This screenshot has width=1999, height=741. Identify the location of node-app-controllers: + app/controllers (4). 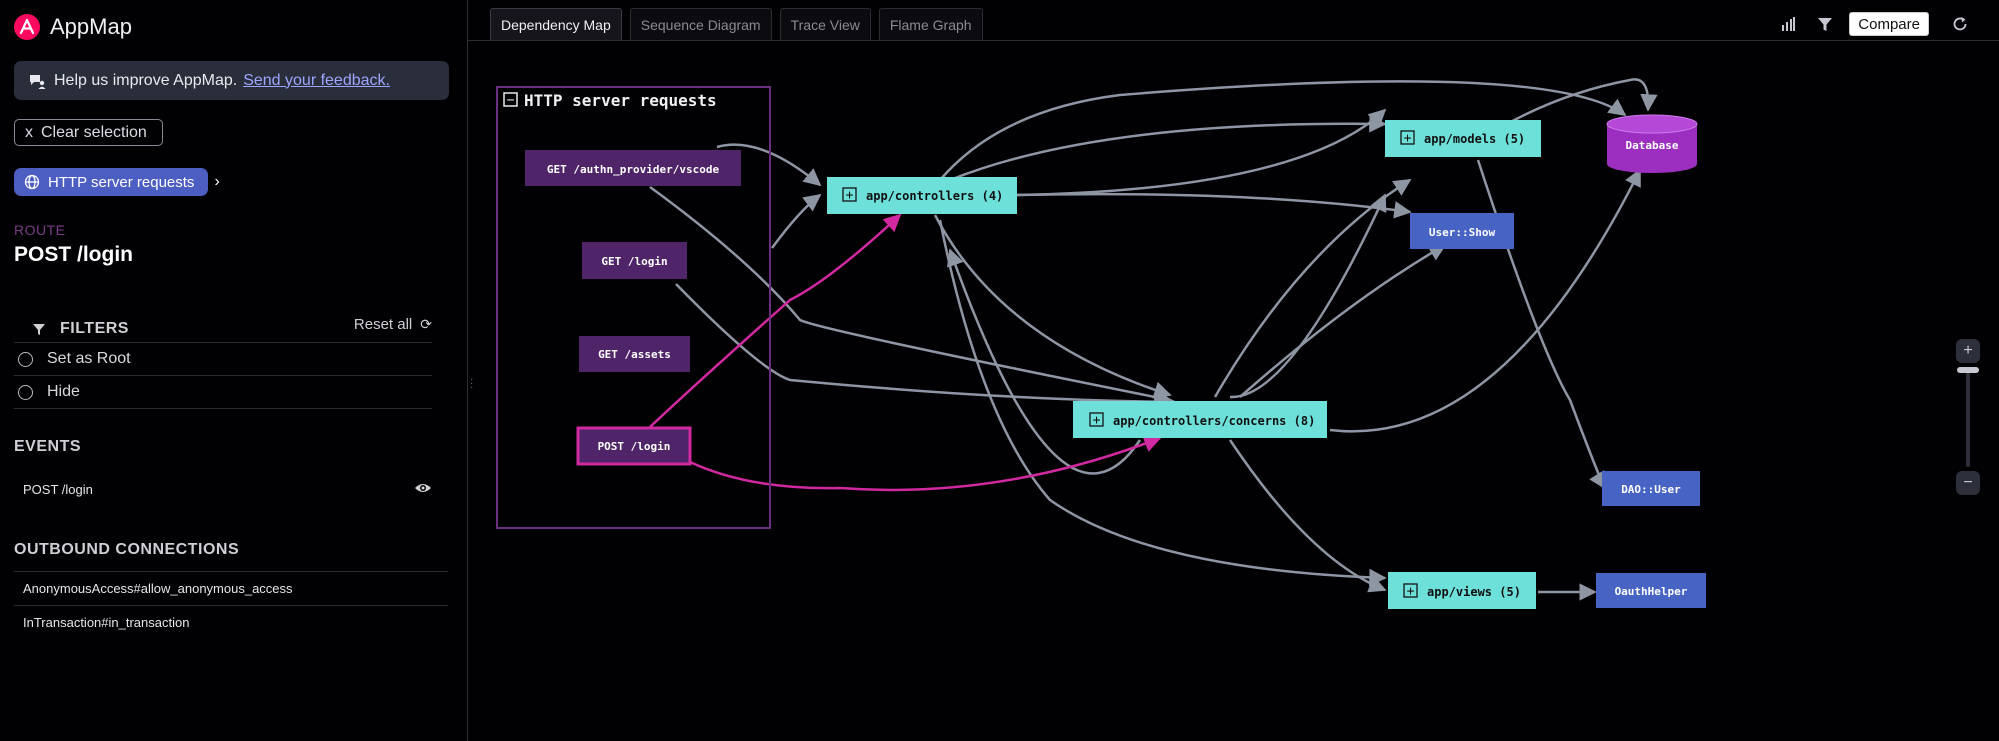
(922, 195).